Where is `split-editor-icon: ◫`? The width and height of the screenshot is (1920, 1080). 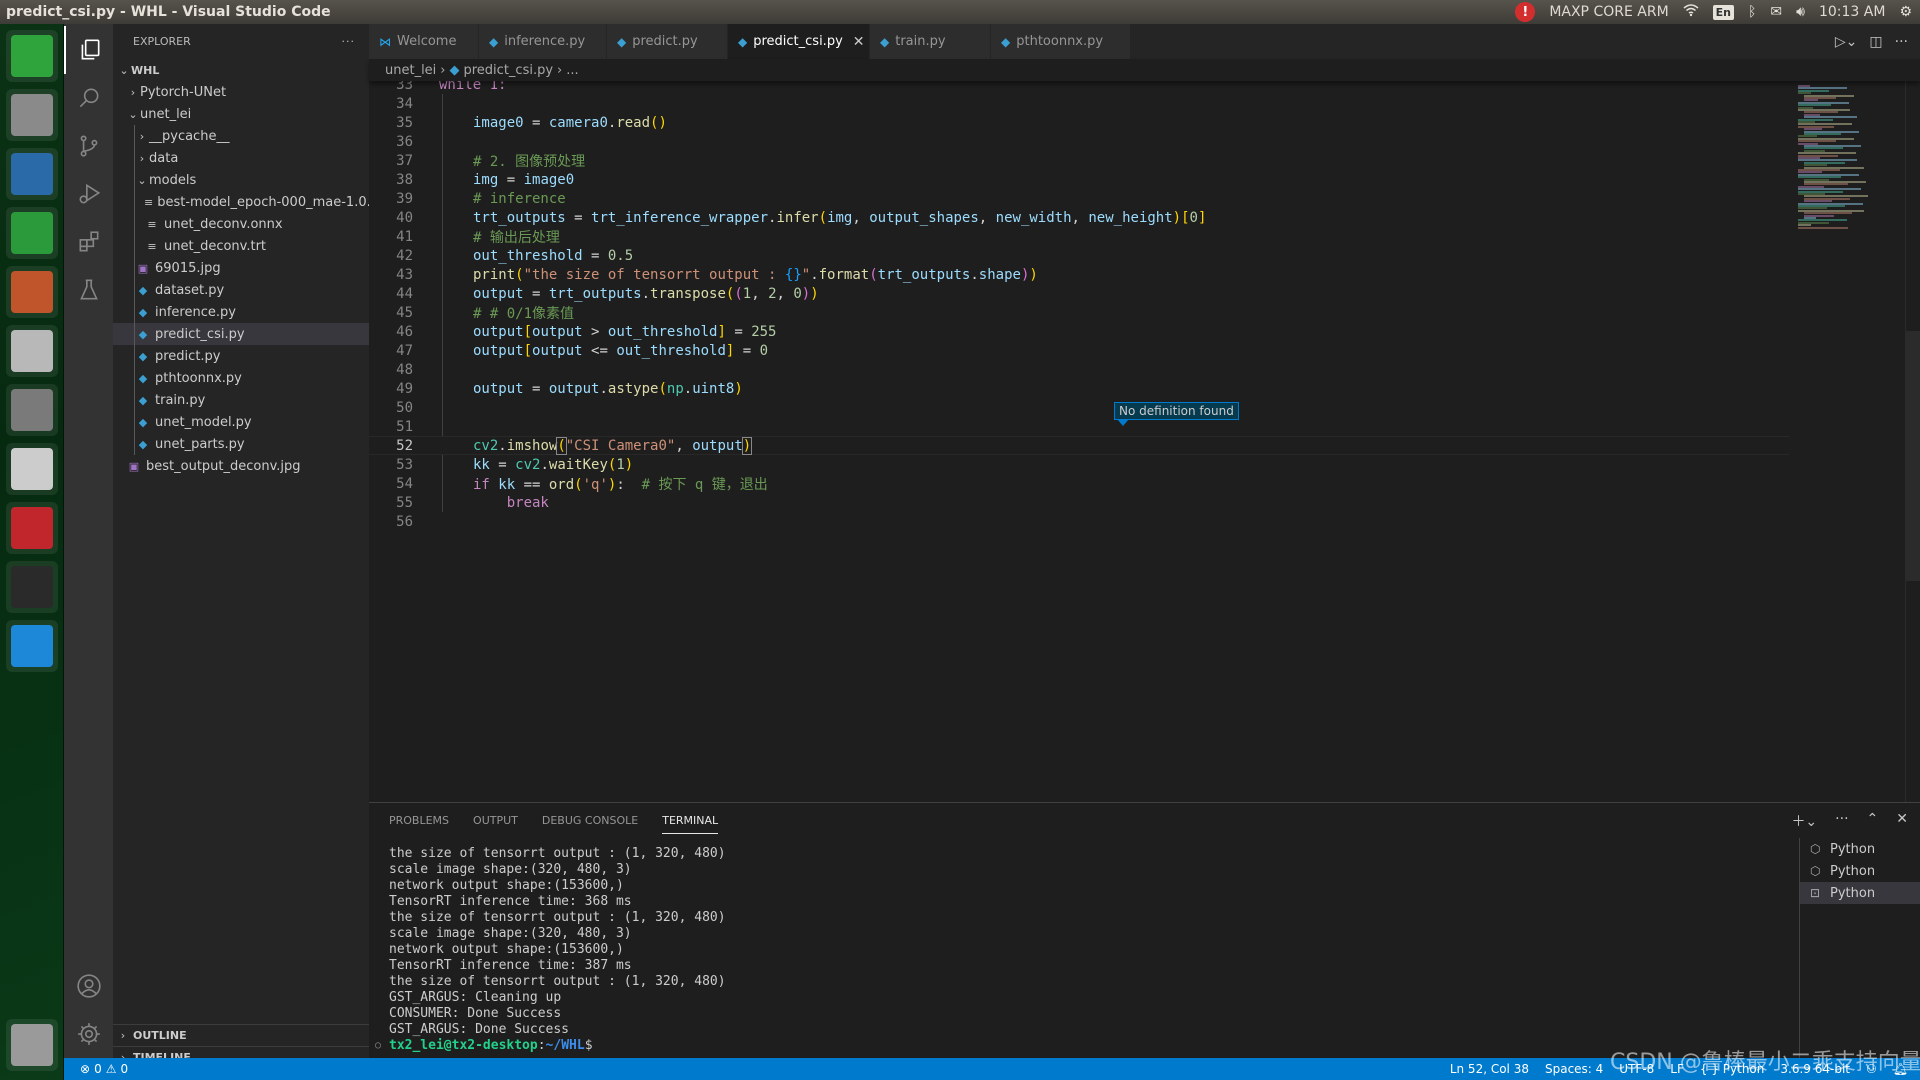 split-editor-icon: ◫ is located at coordinates (1875, 42).